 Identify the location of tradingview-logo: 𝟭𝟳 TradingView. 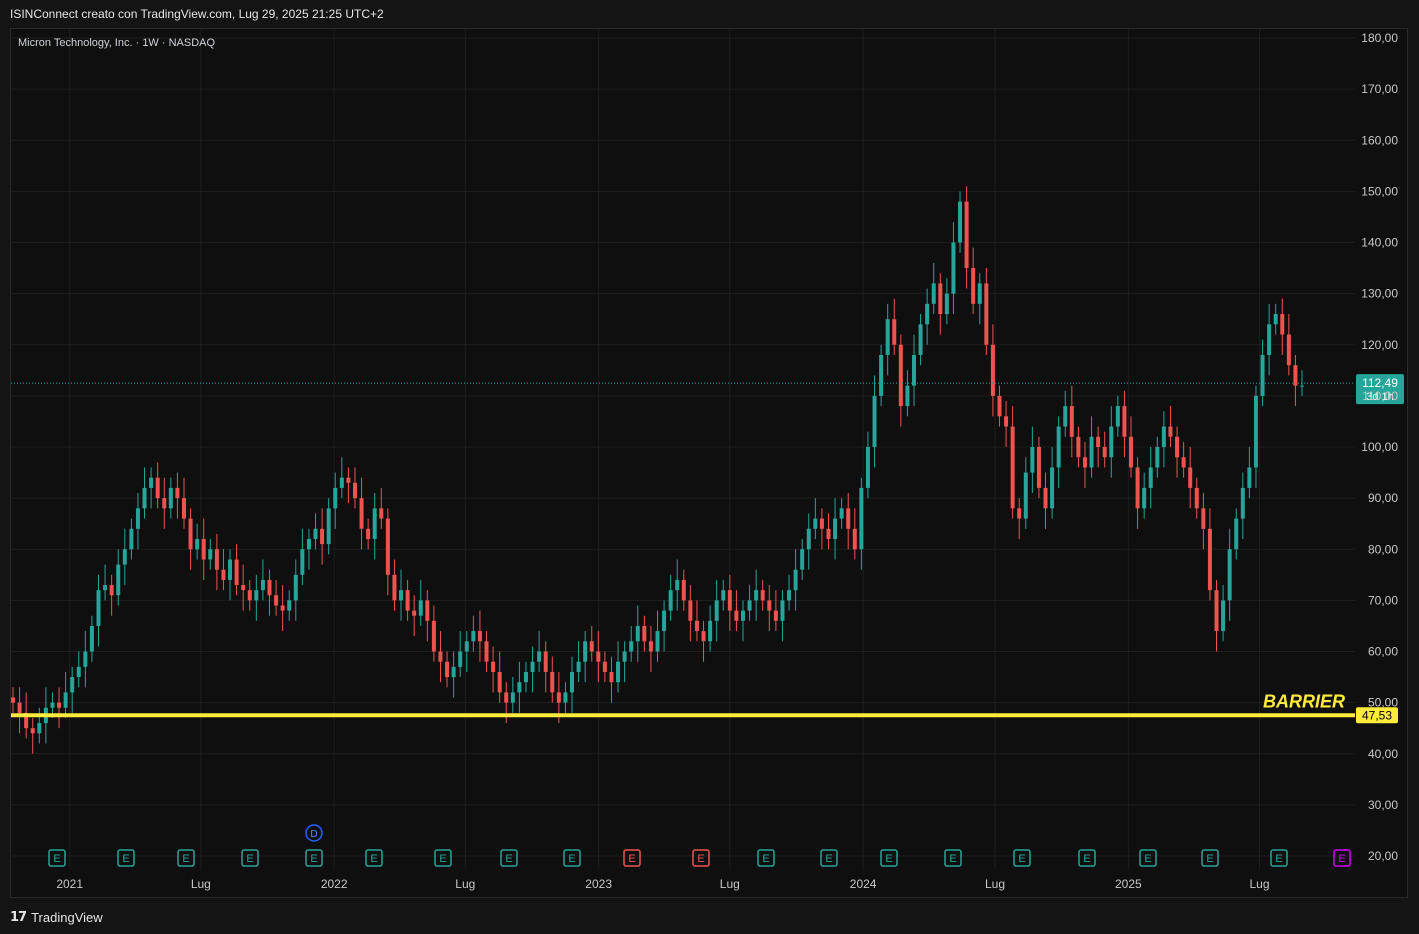
(56, 917).